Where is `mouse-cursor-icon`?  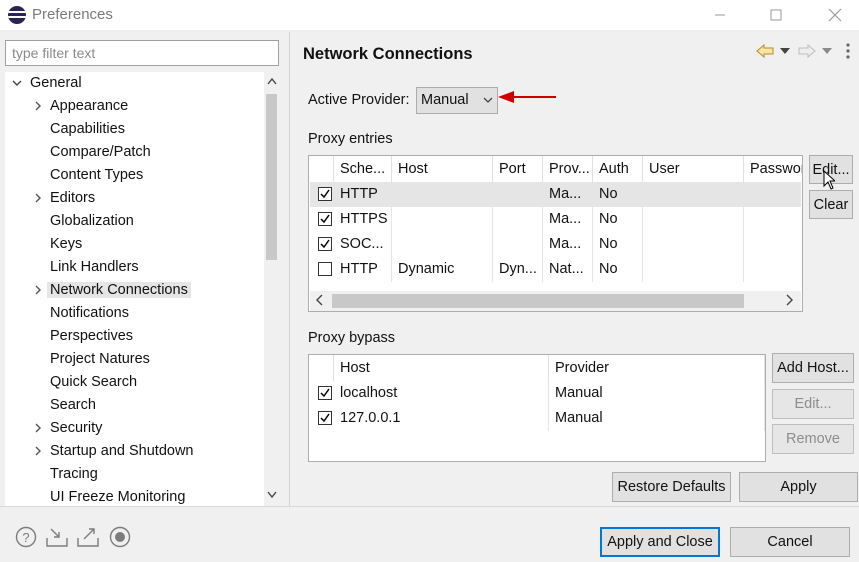
mouse-cursor-icon is located at coordinates (829, 180).